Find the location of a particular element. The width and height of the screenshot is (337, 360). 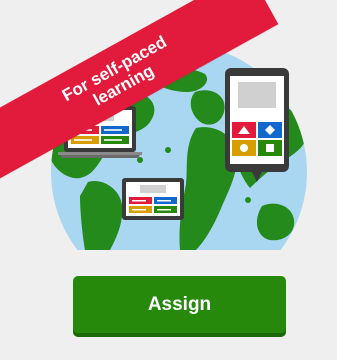

tablet-icon is located at coordinates (257, 125).